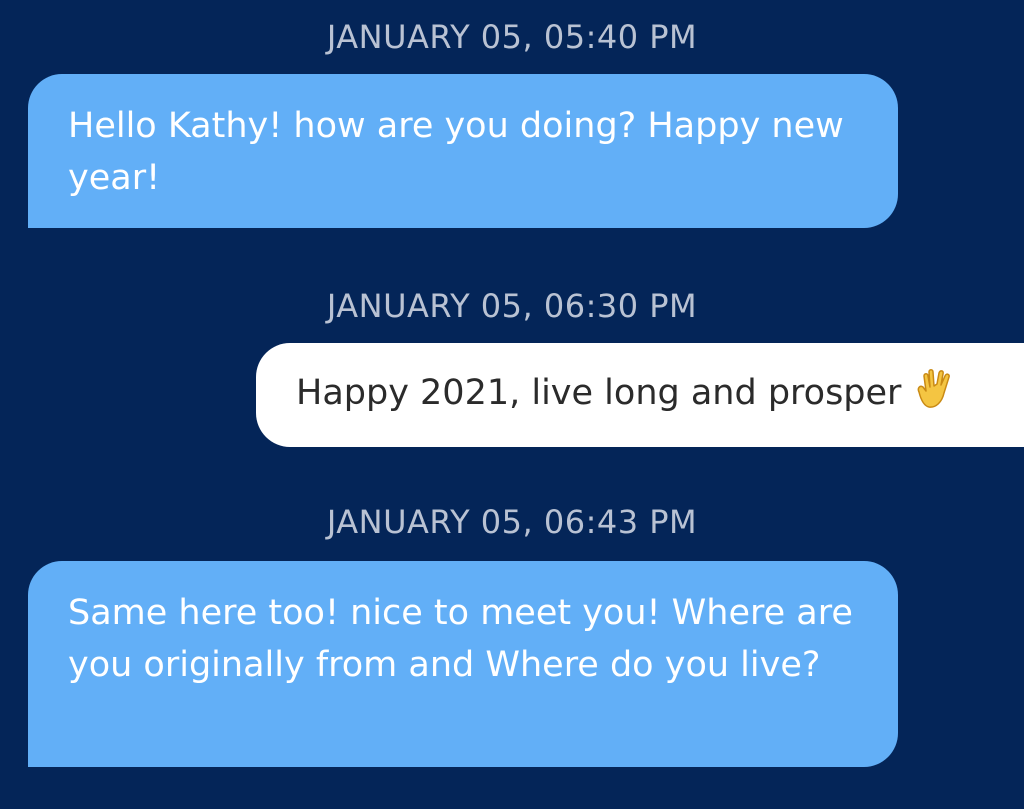 The width and height of the screenshot is (1024, 809). I want to click on message-text: Happy 2021, live long and prosper, so click(599, 393).